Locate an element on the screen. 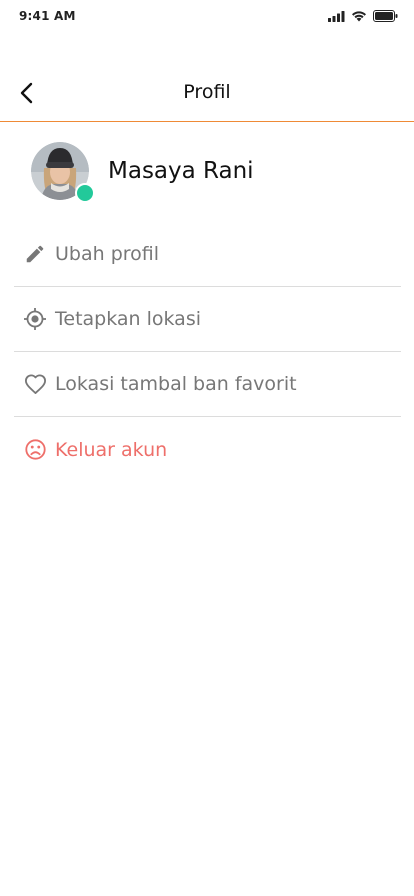  profile-summary: Masaya Rani is located at coordinates (142, 171).